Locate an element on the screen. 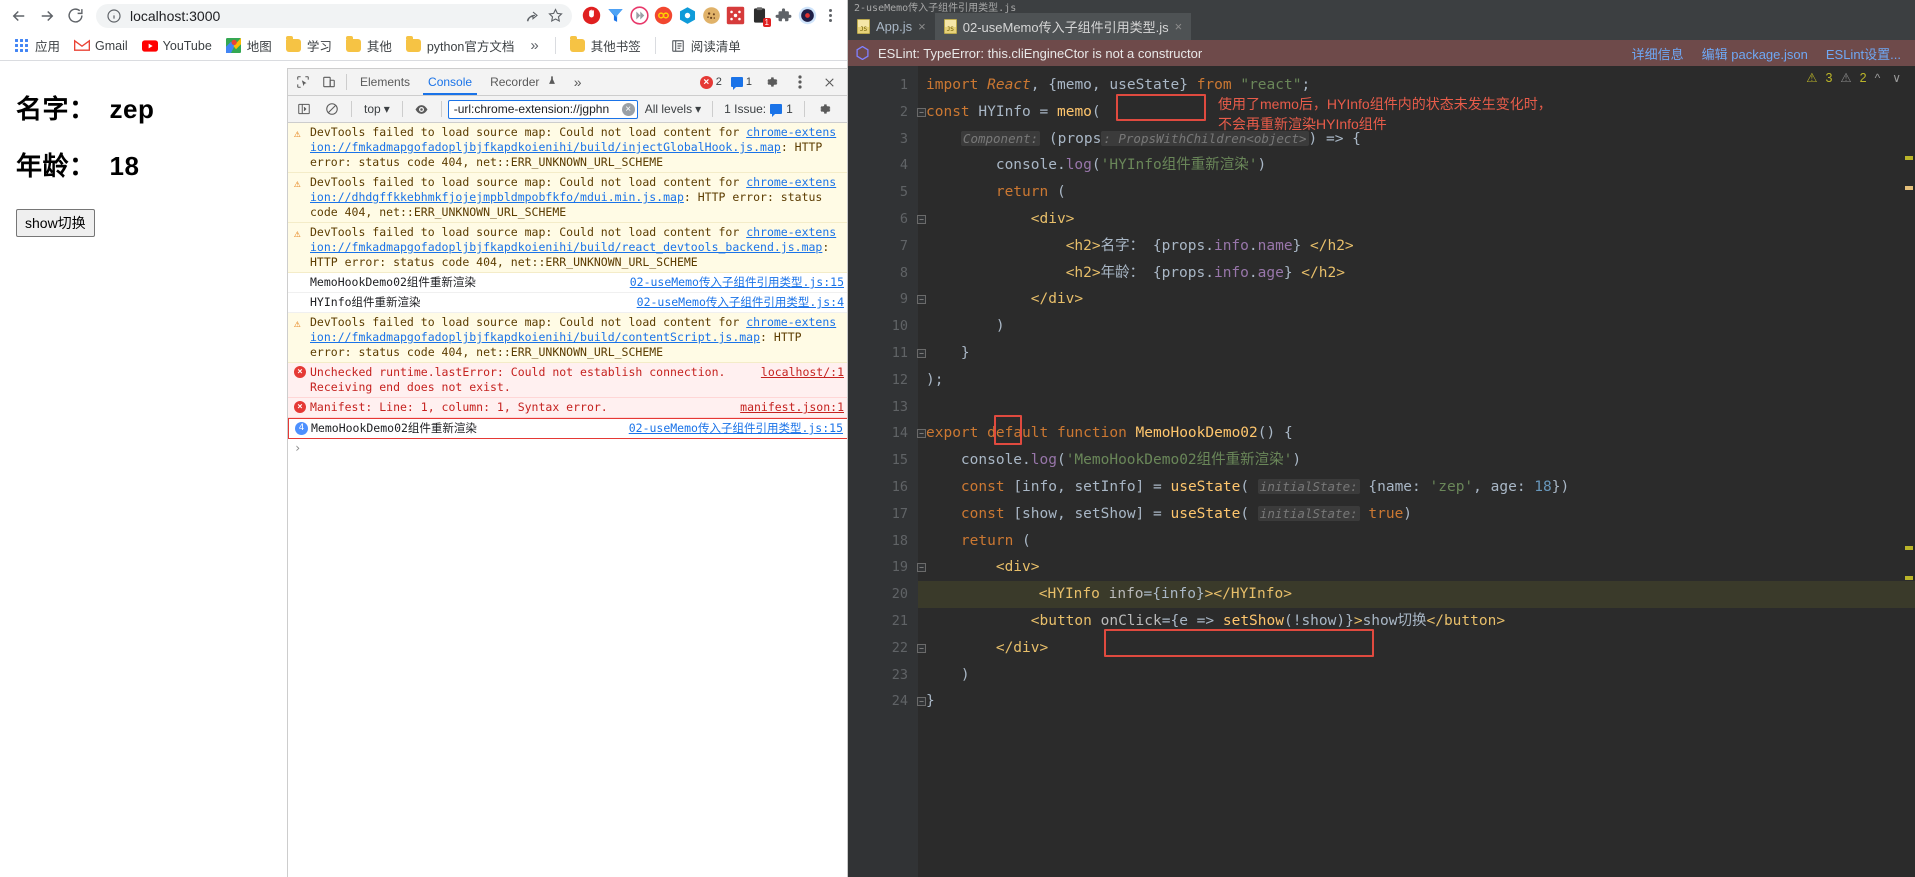 This screenshot has width=1915, height=877. clipboard-extension-icon: 1 is located at coordinates (760, 16).